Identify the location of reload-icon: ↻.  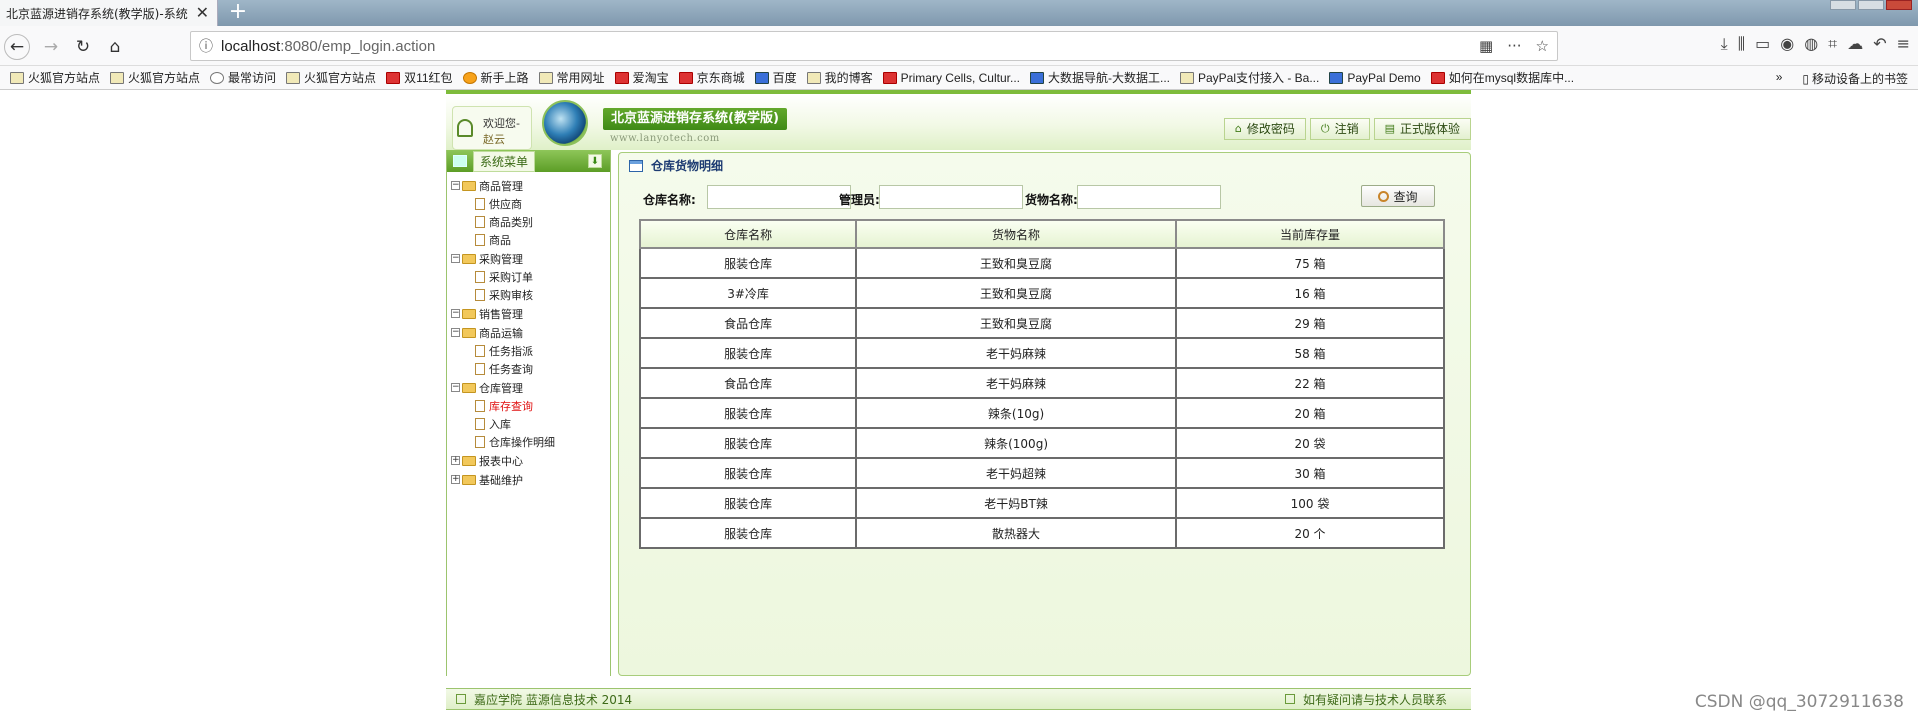
(83, 47).